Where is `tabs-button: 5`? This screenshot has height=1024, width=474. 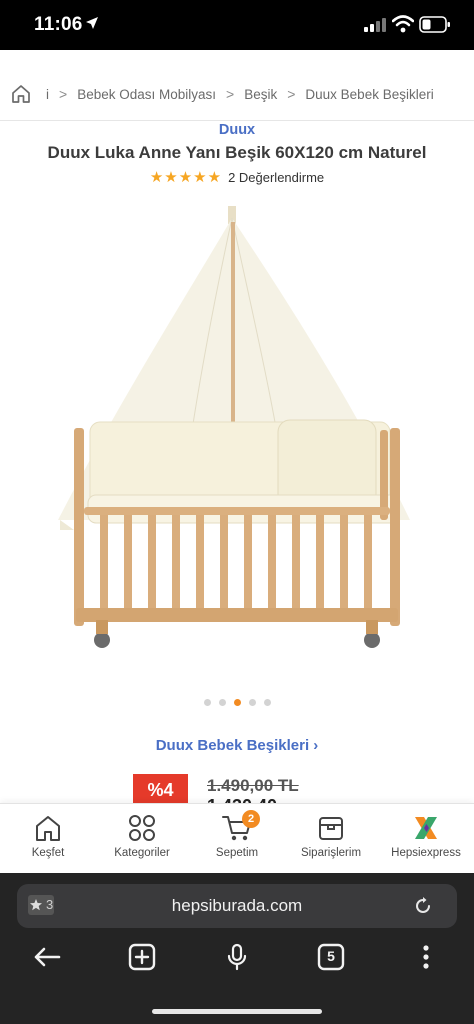 tabs-button: 5 is located at coordinates (331, 957).